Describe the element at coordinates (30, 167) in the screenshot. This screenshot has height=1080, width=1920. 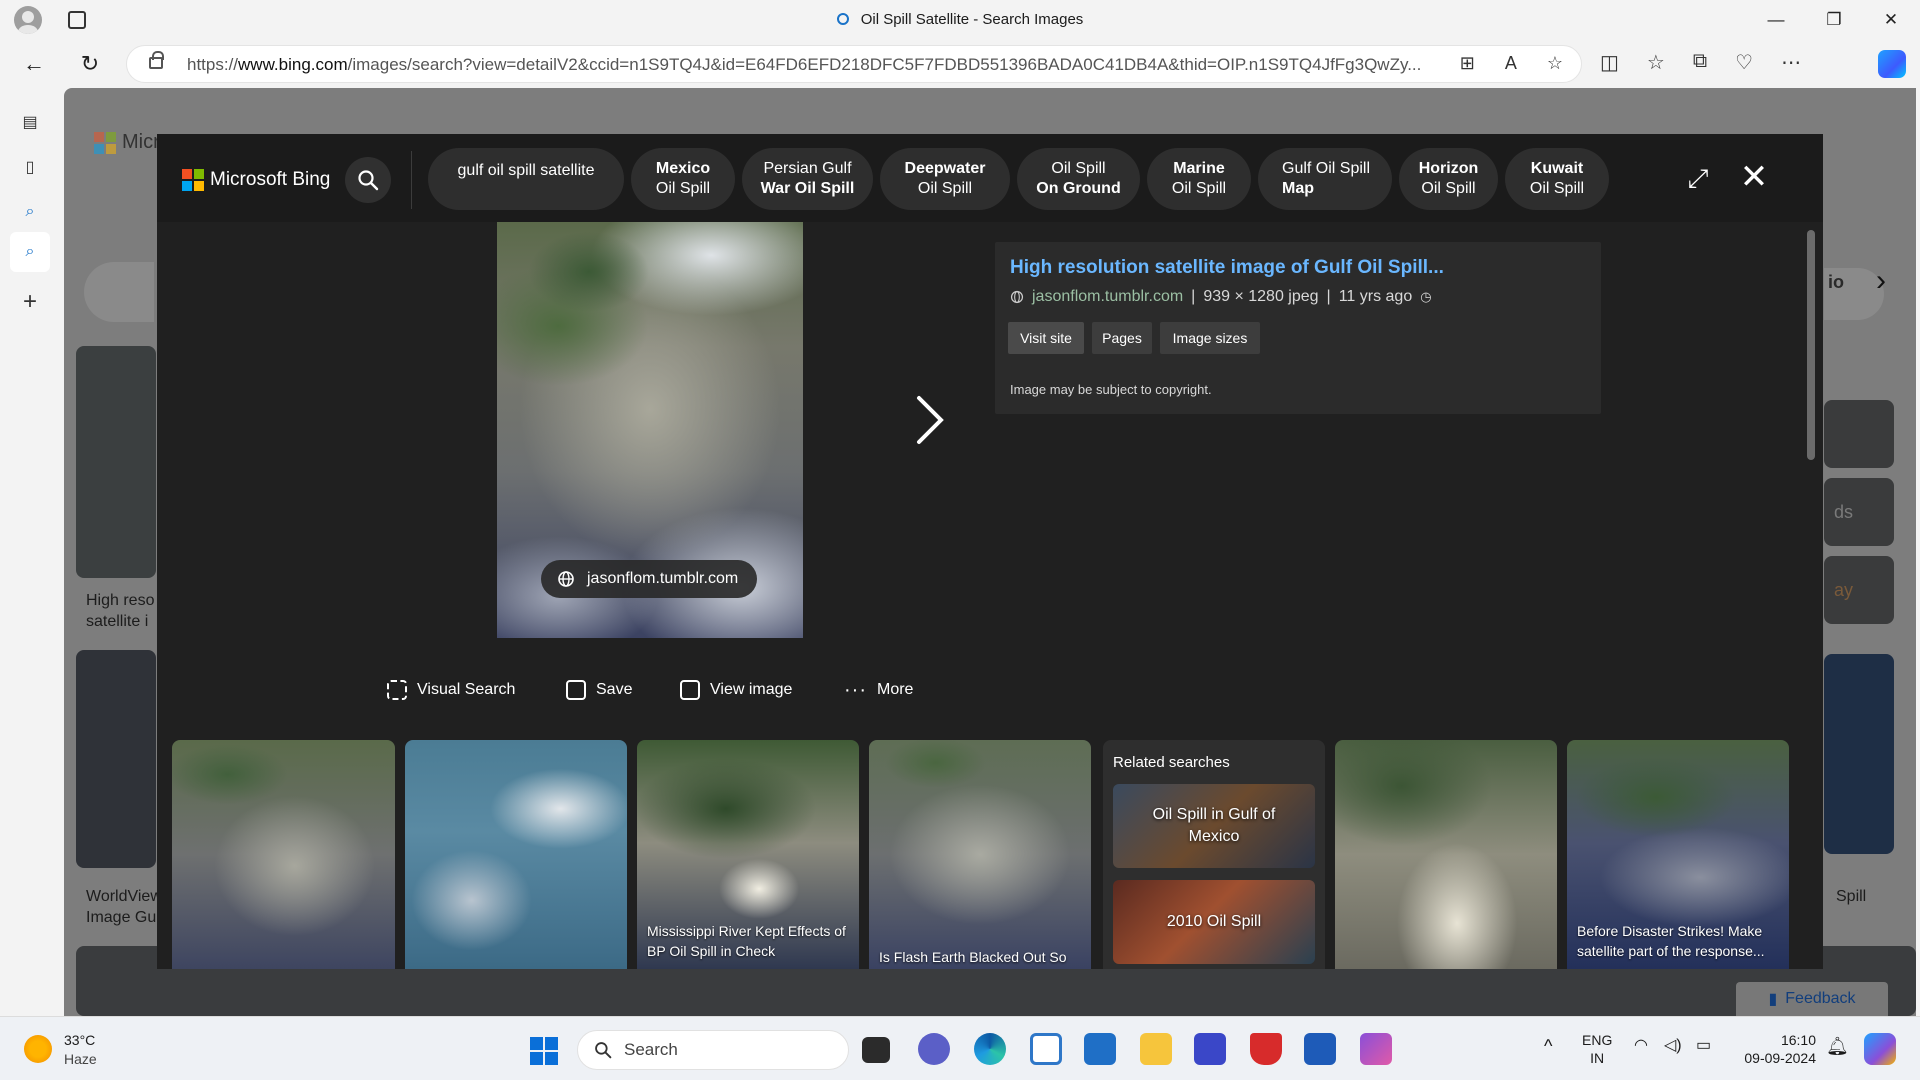
I see `tab-page-icon: ▯` at that location.